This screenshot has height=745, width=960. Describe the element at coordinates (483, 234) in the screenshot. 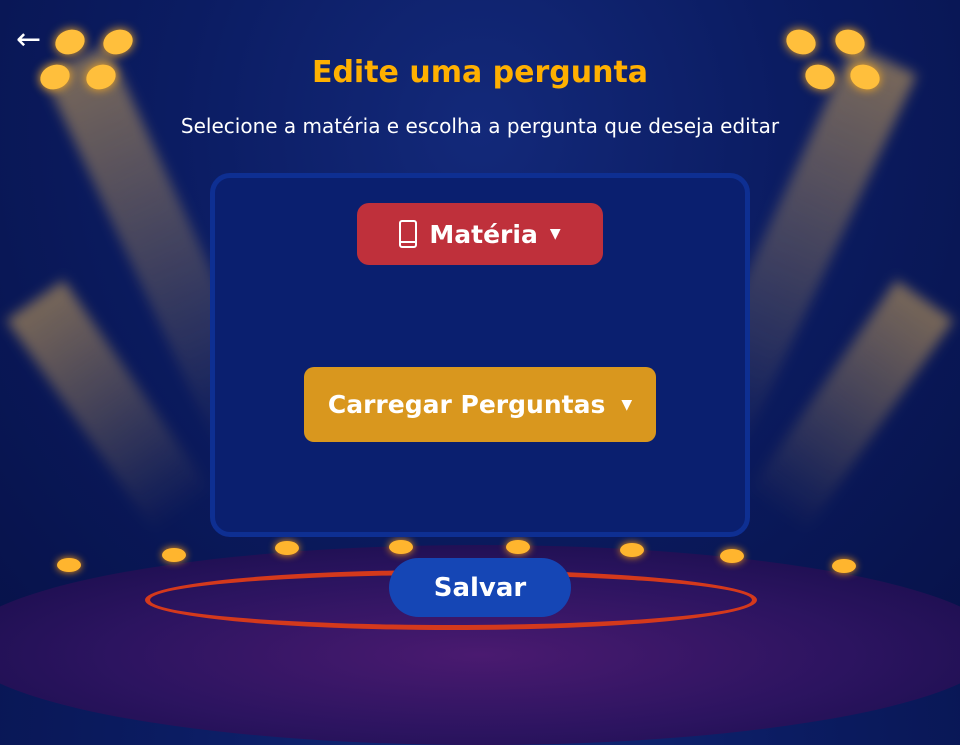

I see `subject-dropdown-label: Matéria` at that location.